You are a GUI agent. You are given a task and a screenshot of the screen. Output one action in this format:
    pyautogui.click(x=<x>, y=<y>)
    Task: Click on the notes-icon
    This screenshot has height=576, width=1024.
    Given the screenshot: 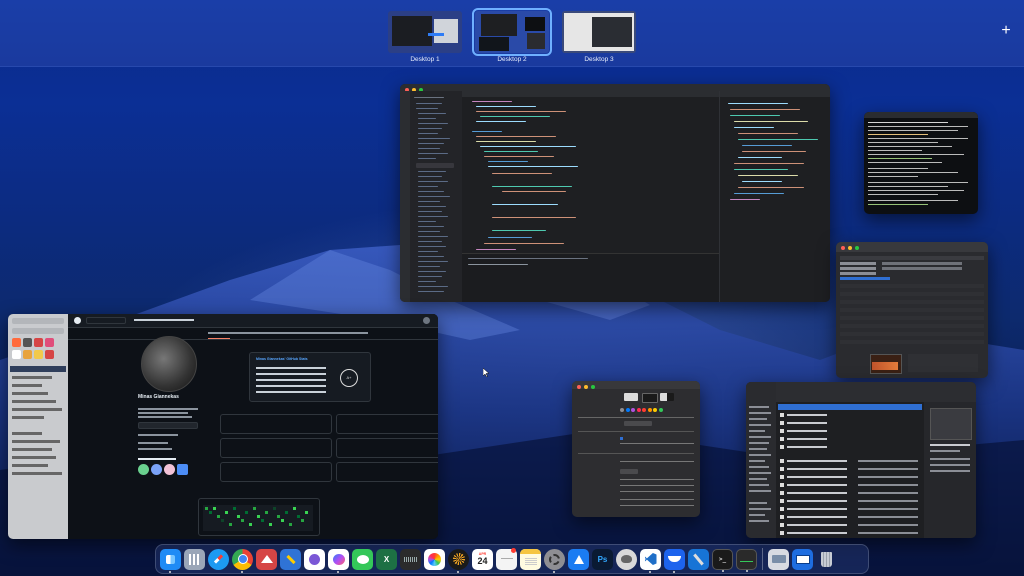 What is the action you would take?
    pyautogui.click(x=530, y=559)
    